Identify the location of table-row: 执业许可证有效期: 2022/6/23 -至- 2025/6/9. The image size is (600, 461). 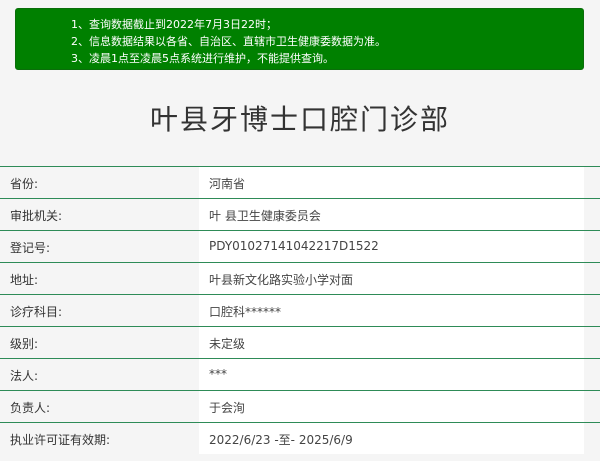
(300, 439).